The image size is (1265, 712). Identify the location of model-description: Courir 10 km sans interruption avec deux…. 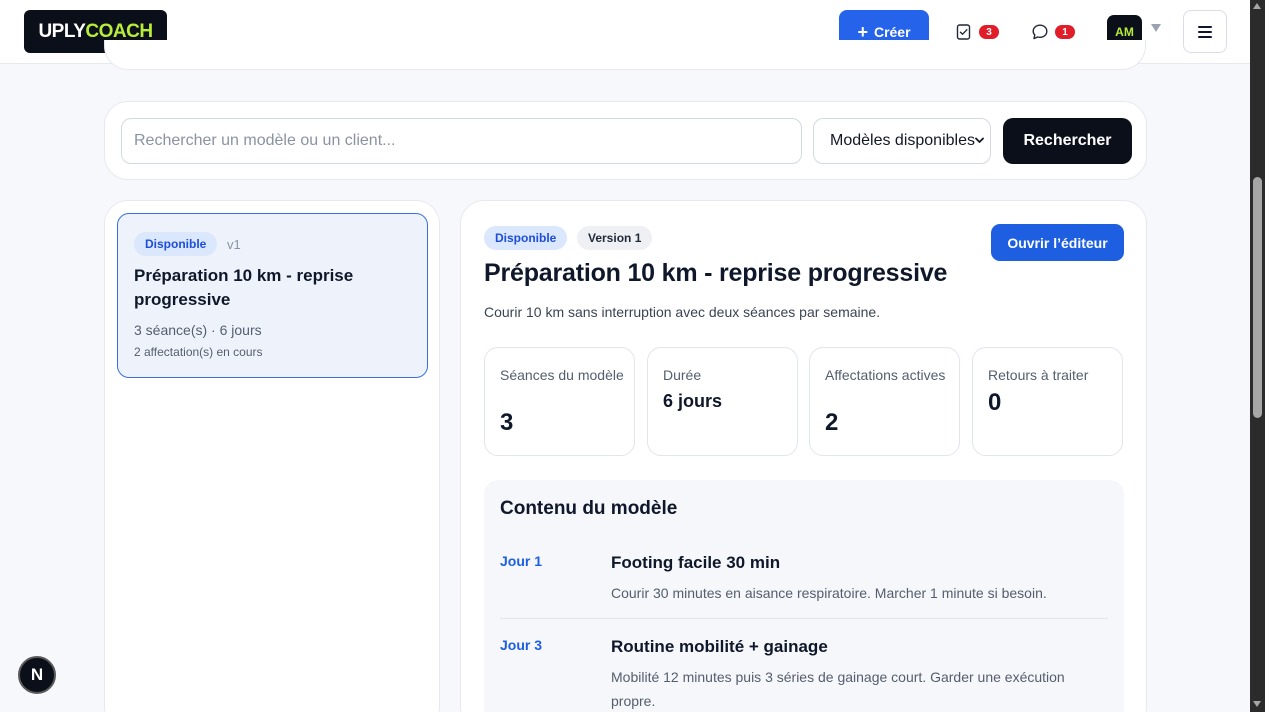
(682, 312).